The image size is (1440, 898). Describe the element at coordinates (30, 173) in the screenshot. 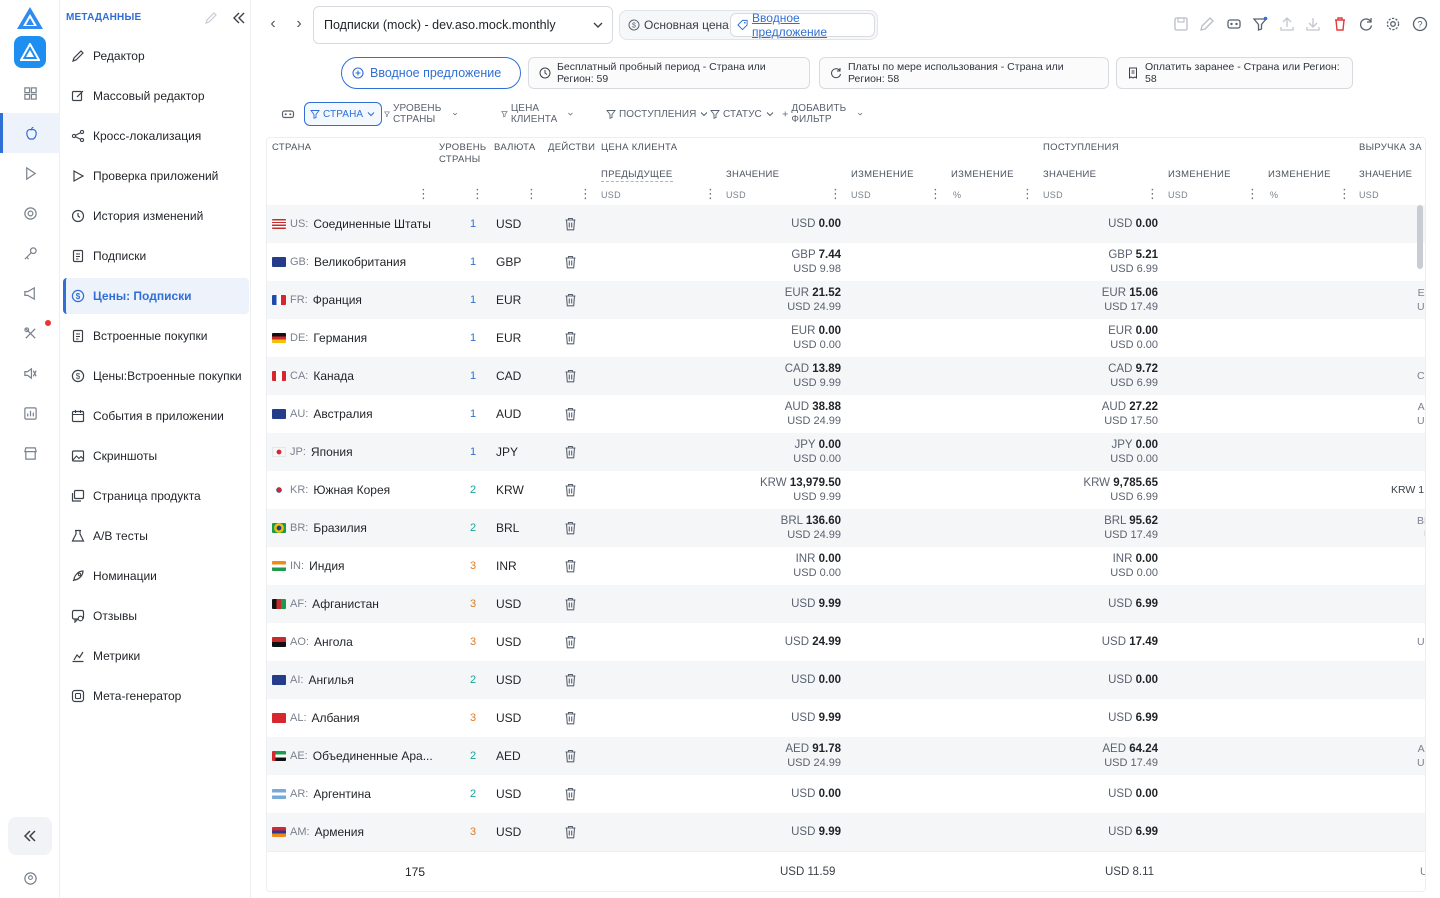

I see `rail-play-icon` at that location.